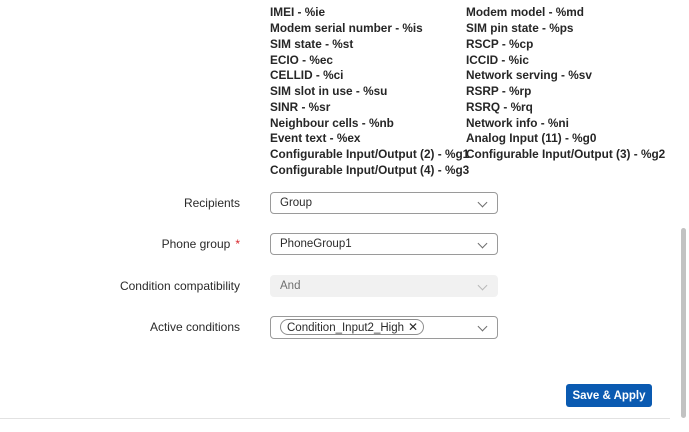 Image resolution: width=689 pixels, height=432 pixels. Describe the element at coordinates (211, 203) in the screenshot. I see `recipients-label: Recipients` at that location.